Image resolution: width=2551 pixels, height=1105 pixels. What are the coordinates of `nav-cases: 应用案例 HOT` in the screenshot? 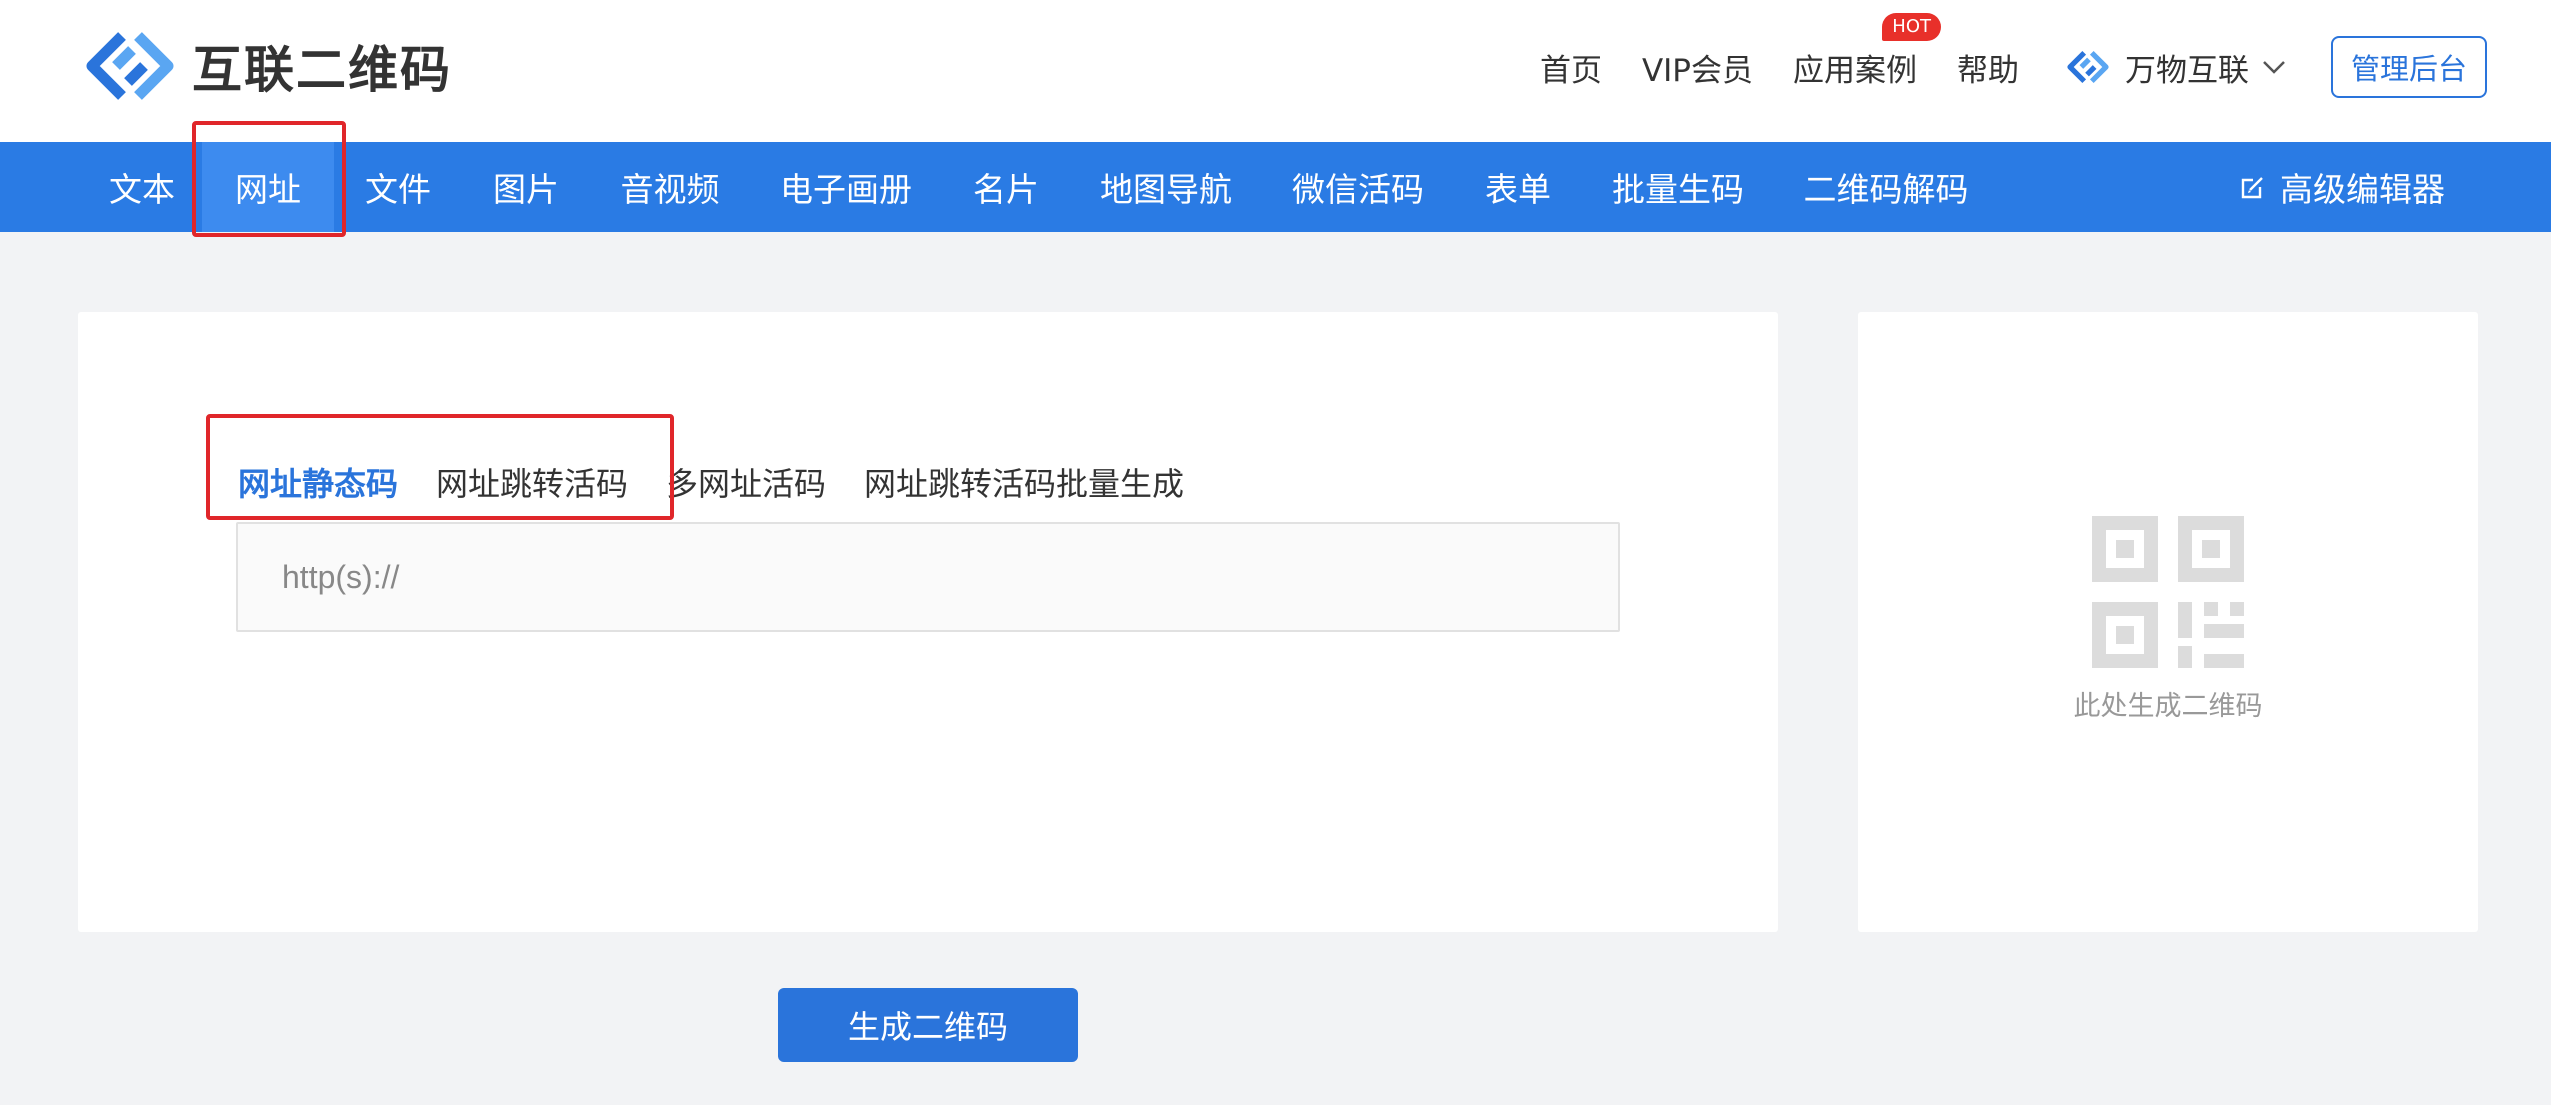 It's located at (1867, 51).